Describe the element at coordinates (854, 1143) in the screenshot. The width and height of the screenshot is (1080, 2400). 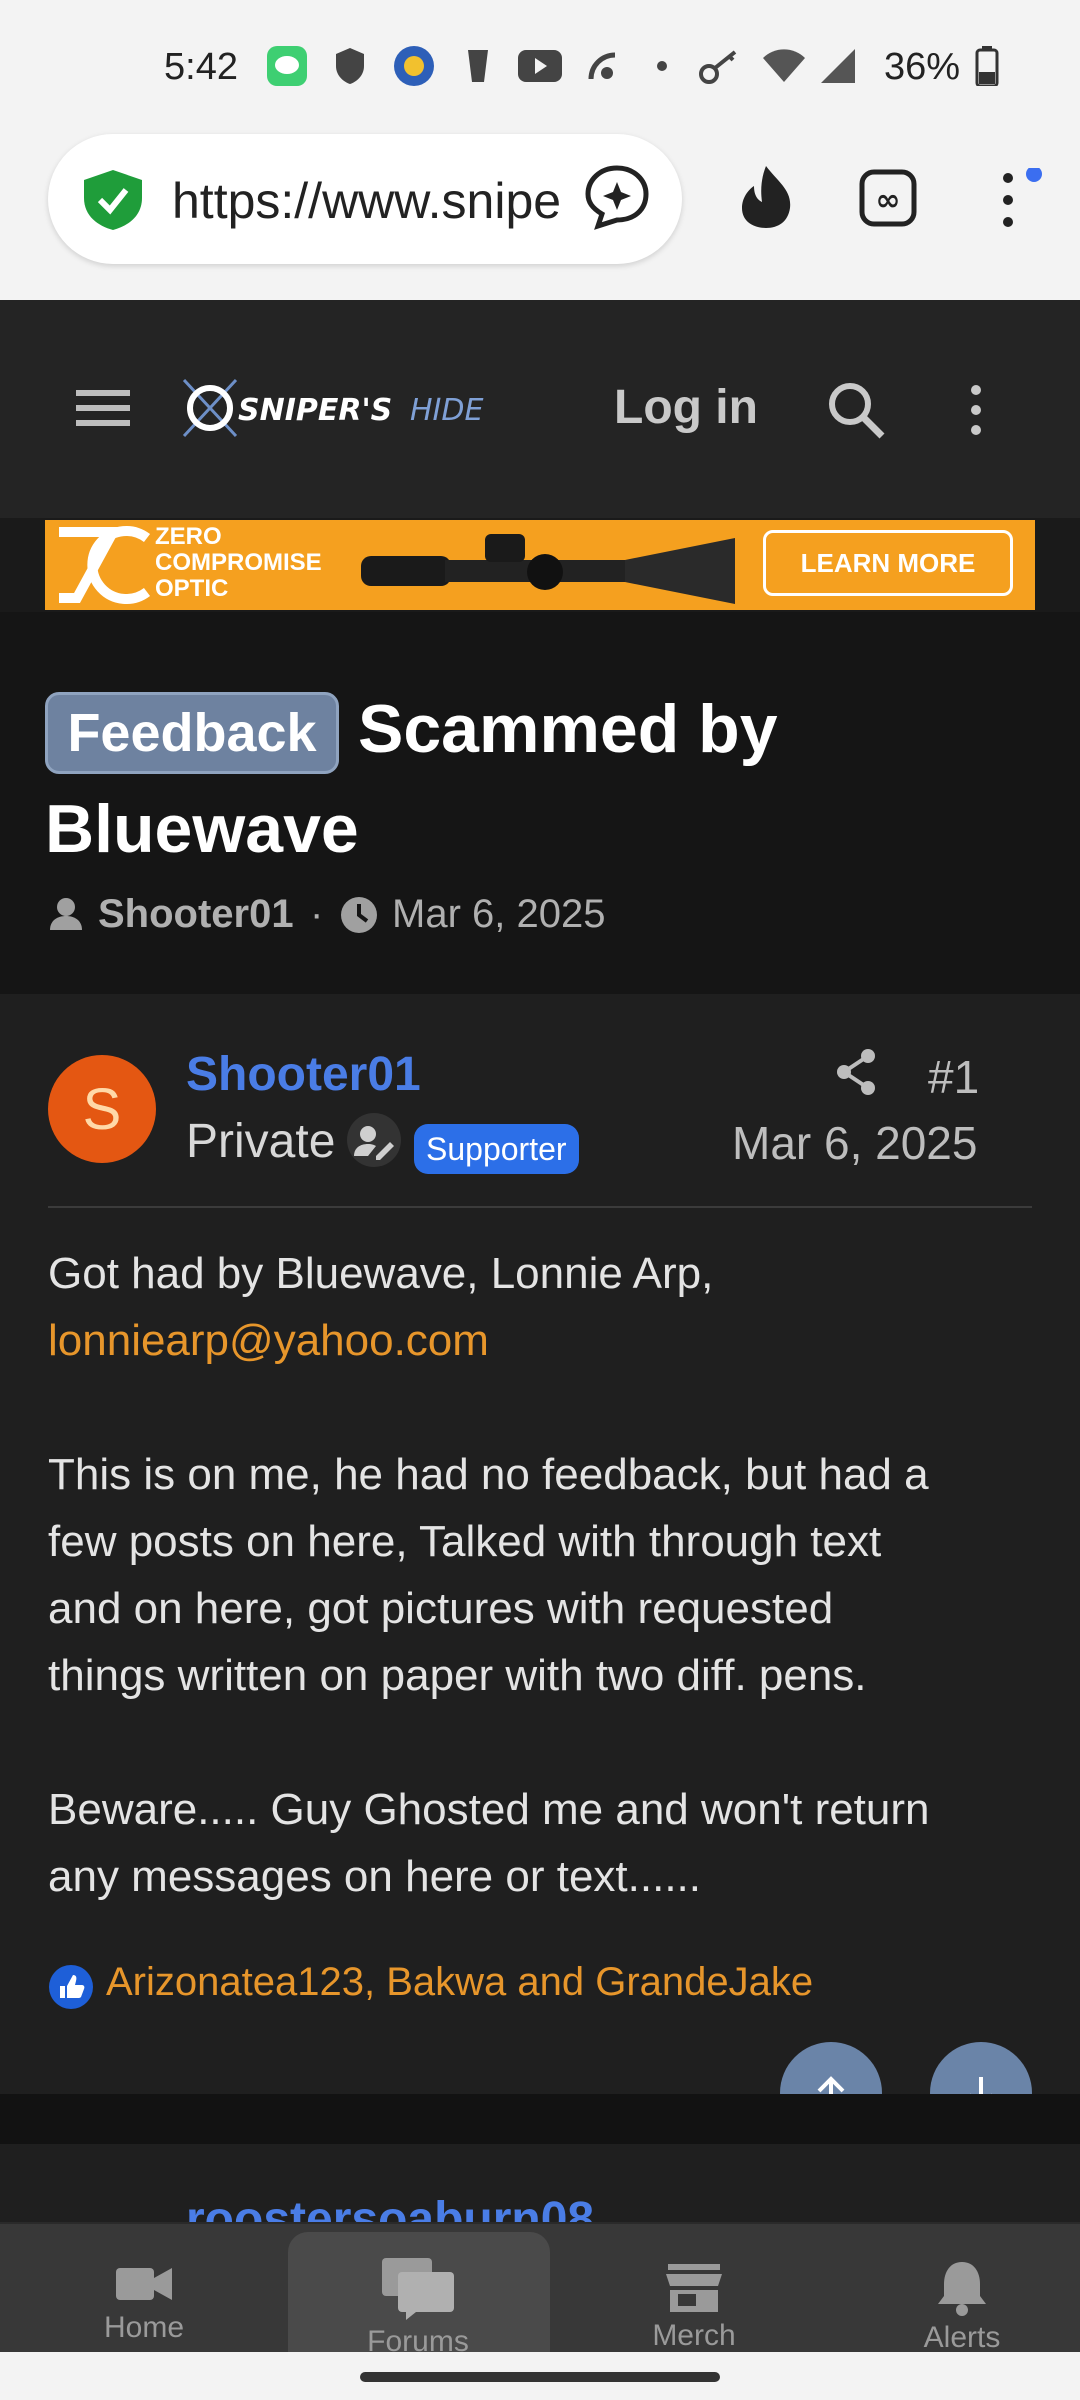
I see `post-date: Mar 6, 2025` at that location.